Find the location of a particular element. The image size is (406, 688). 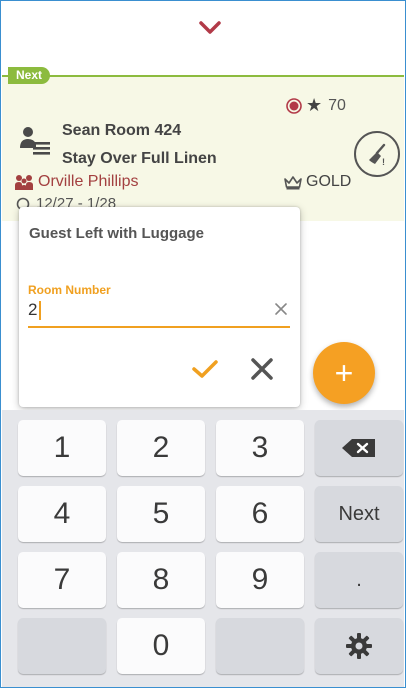

backspace-key is located at coordinates (359, 448).